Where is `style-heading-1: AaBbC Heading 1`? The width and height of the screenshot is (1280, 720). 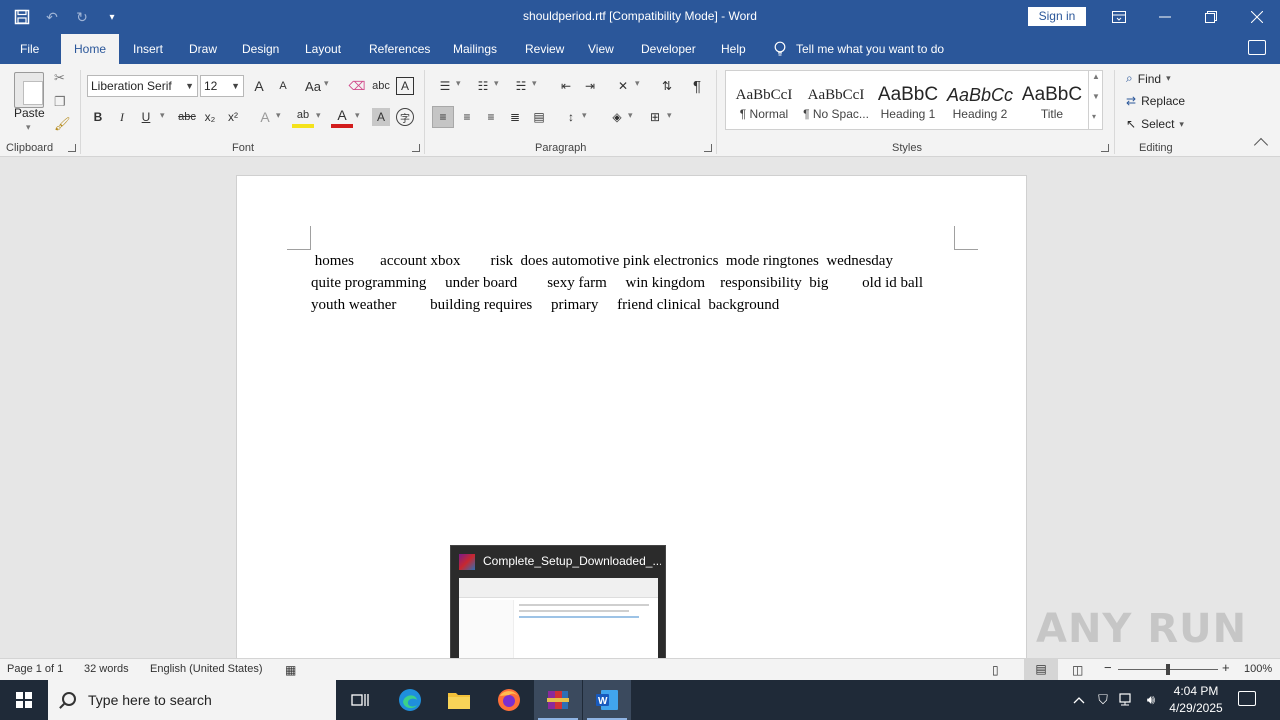 style-heading-1: AaBbC Heading 1 is located at coordinates (908, 100).